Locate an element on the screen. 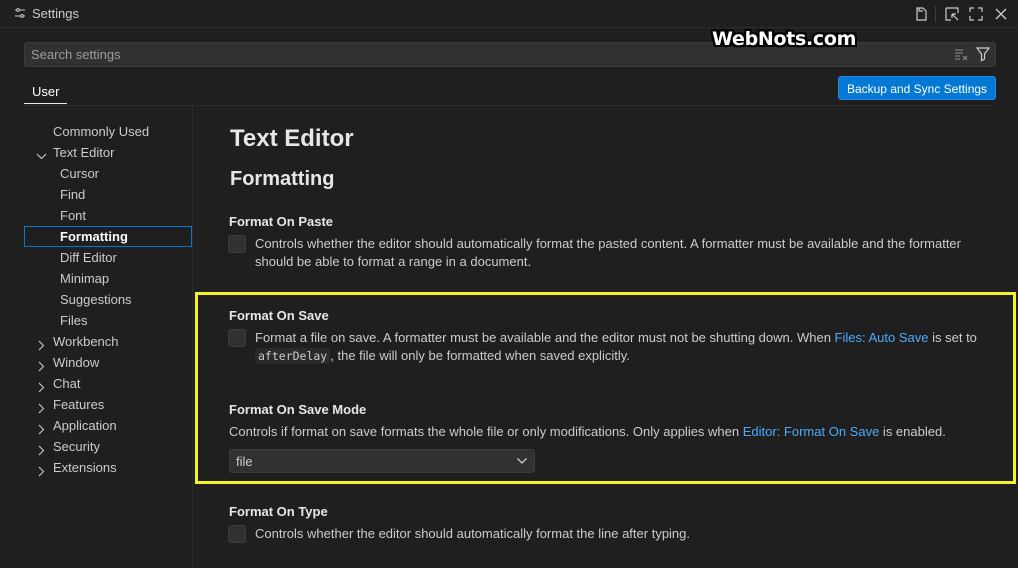  title-separator is located at coordinates (935, 14).